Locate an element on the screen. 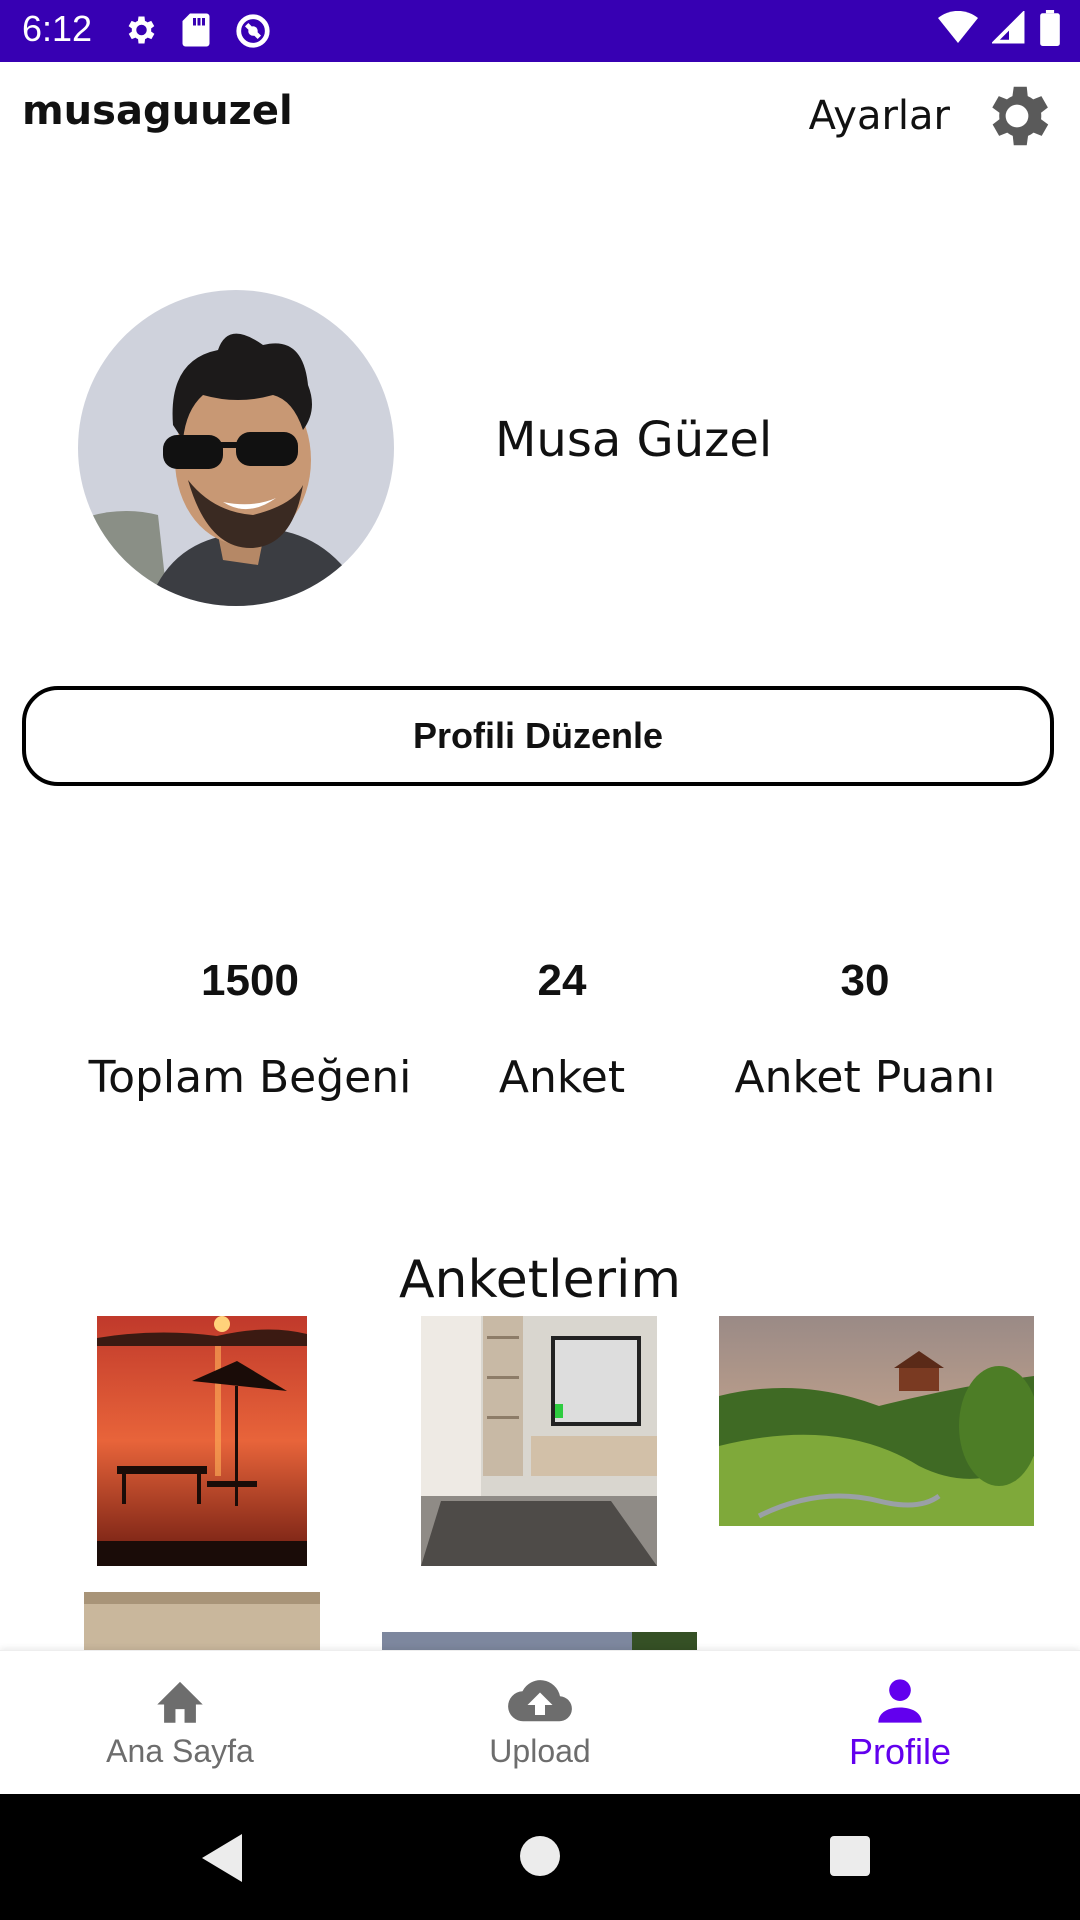 The height and width of the screenshot is (1920, 1080). nav-item-home: Ana Sayfa is located at coordinates (180, 1723).